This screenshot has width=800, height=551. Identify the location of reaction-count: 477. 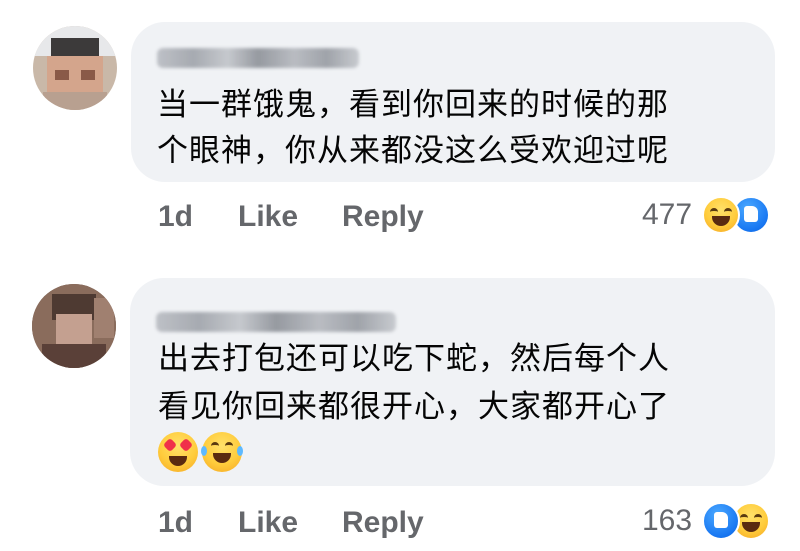
(667, 215).